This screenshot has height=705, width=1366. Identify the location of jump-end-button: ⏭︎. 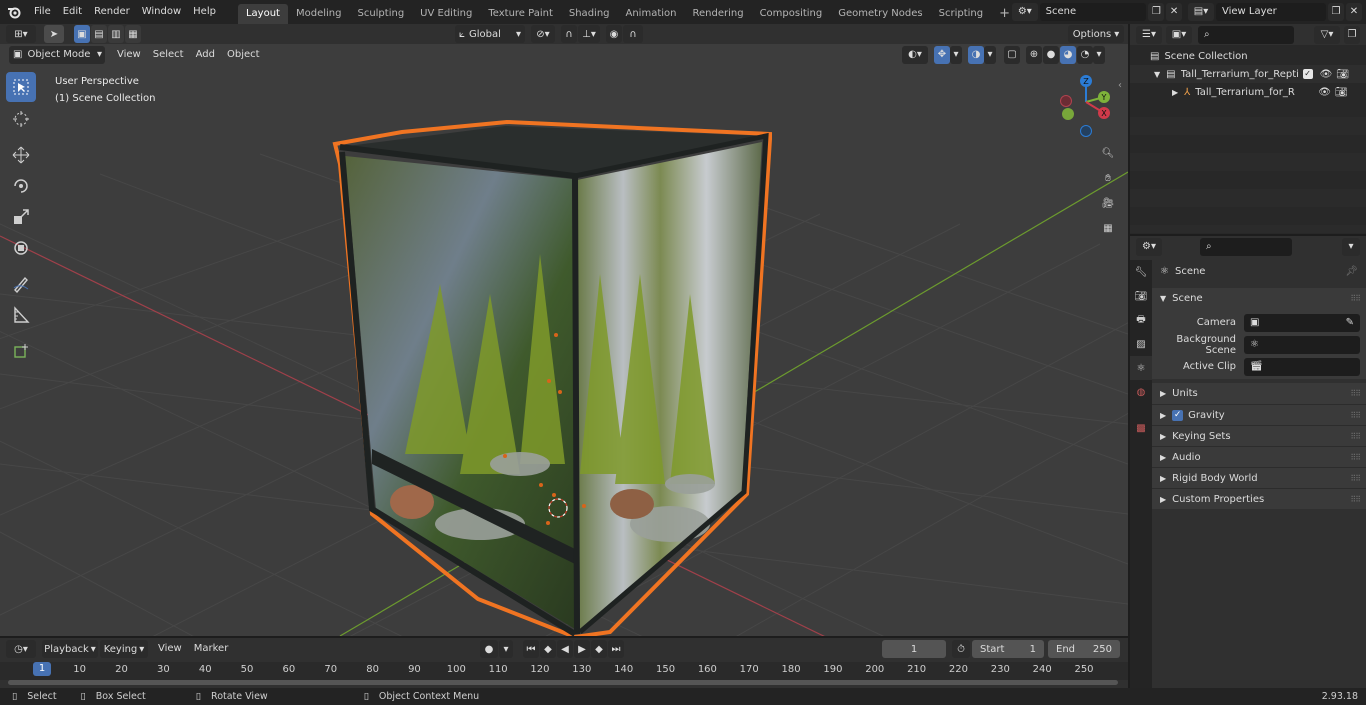
(616, 649).